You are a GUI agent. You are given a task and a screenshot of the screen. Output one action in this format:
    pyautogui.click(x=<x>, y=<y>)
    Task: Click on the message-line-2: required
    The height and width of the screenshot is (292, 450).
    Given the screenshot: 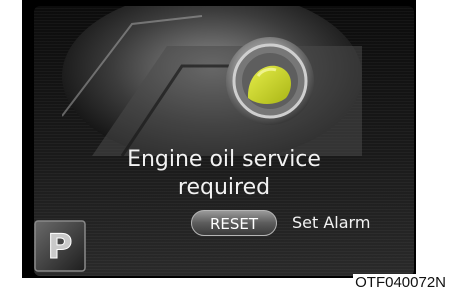 What is the action you would take?
    pyautogui.click(x=224, y=187)
    